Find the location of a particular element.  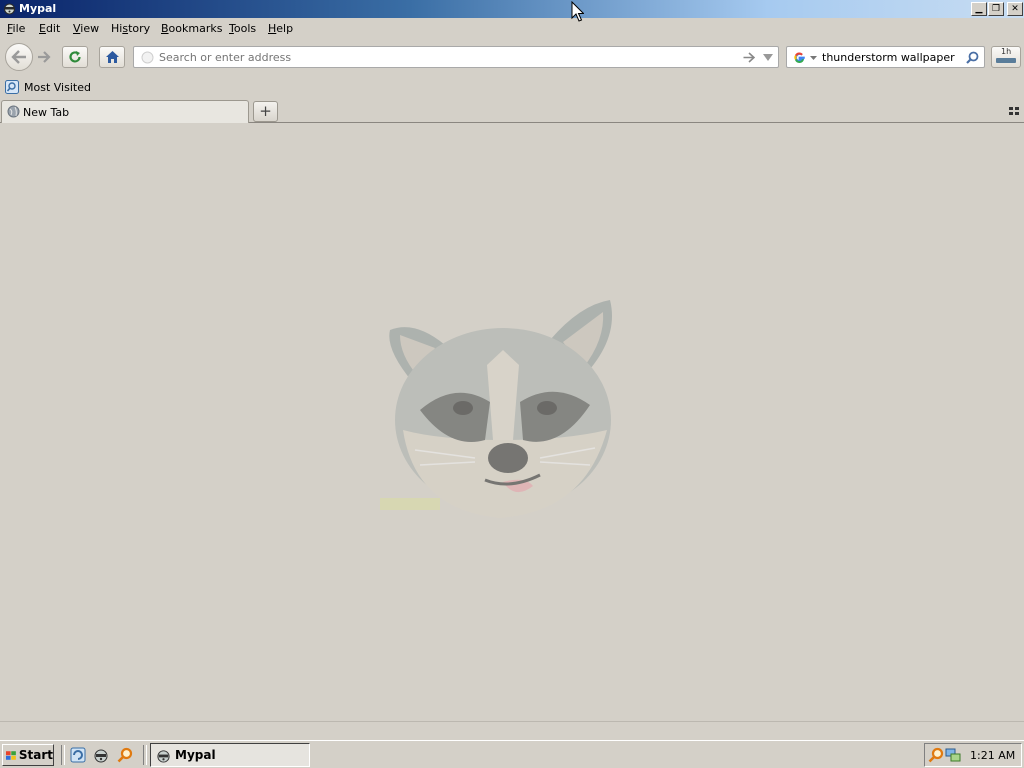

network-icon is located at coordinates (953, 755).